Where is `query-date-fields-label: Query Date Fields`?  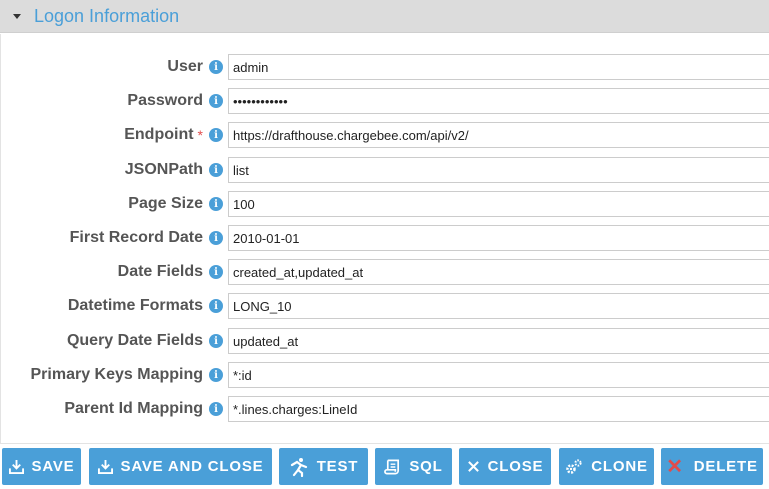
query-date-fields-label: Query Date Fields is located at coordinates (134, 340).